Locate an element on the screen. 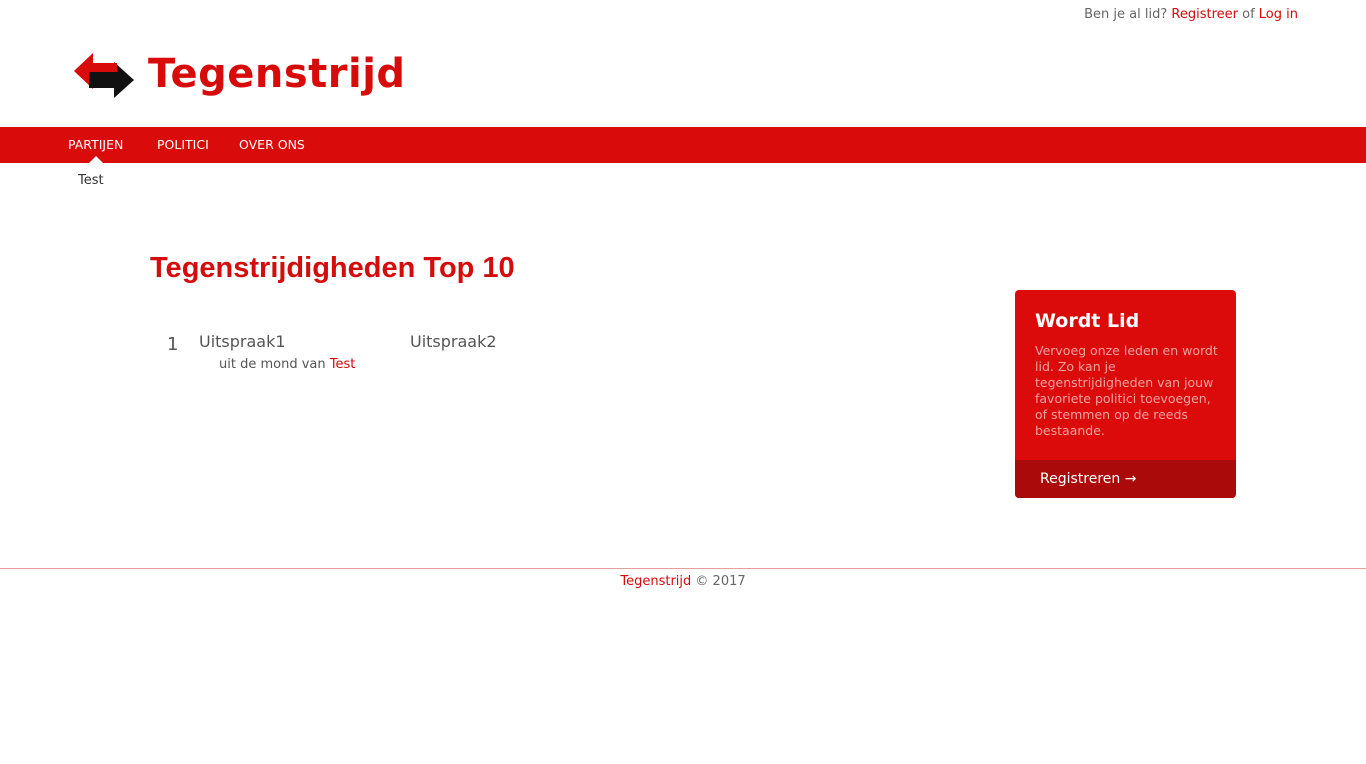  page-title: Tegenstrijdigheden Top 10 is located at coordinates (332, 268).